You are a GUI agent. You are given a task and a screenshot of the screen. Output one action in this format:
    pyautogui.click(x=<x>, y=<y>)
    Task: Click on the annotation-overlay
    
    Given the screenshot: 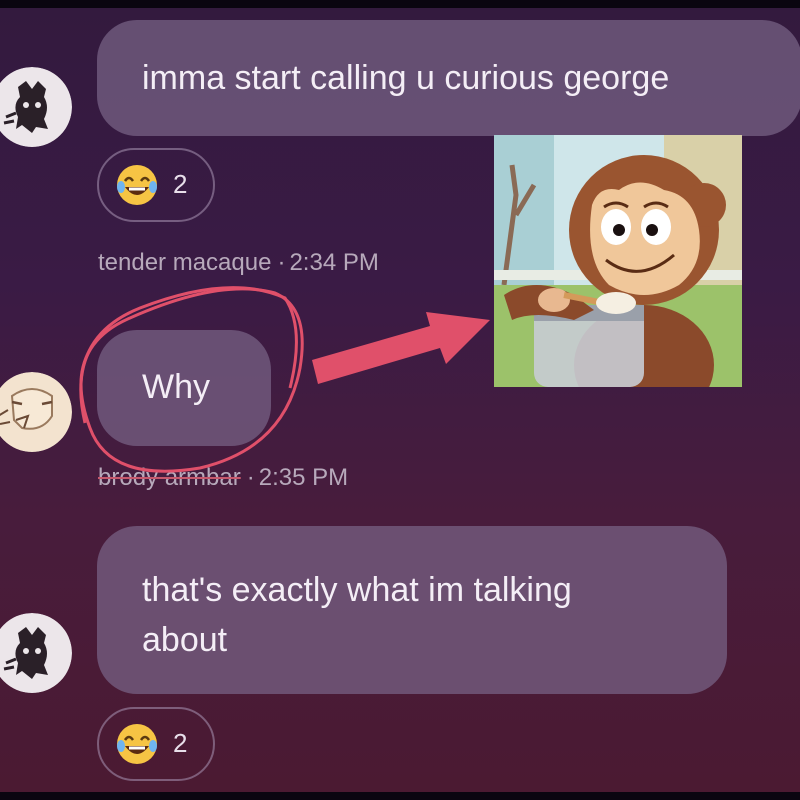 What is the action you would take?
    pyautogui.click(x=284, y=379)
    